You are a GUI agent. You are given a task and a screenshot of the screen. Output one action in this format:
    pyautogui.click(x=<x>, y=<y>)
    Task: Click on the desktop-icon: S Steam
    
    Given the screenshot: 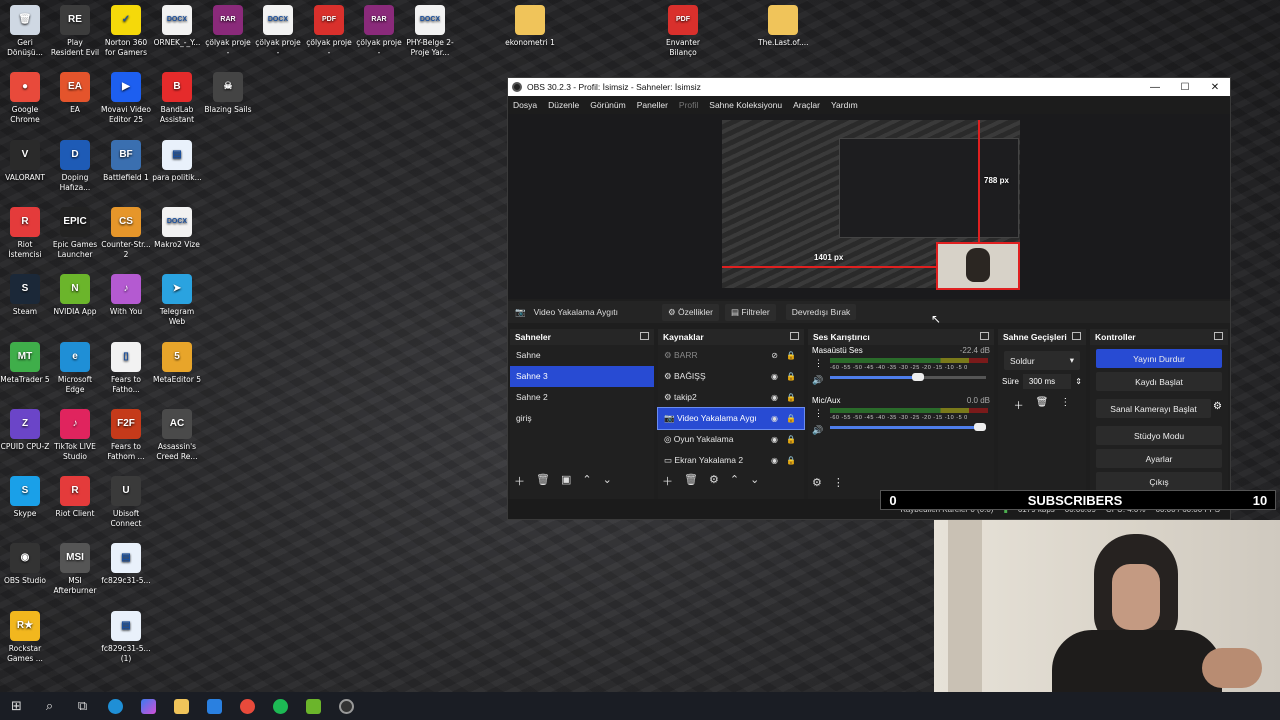 What is the action you would take?
    pyautogui.click(x=25, y=295)
    